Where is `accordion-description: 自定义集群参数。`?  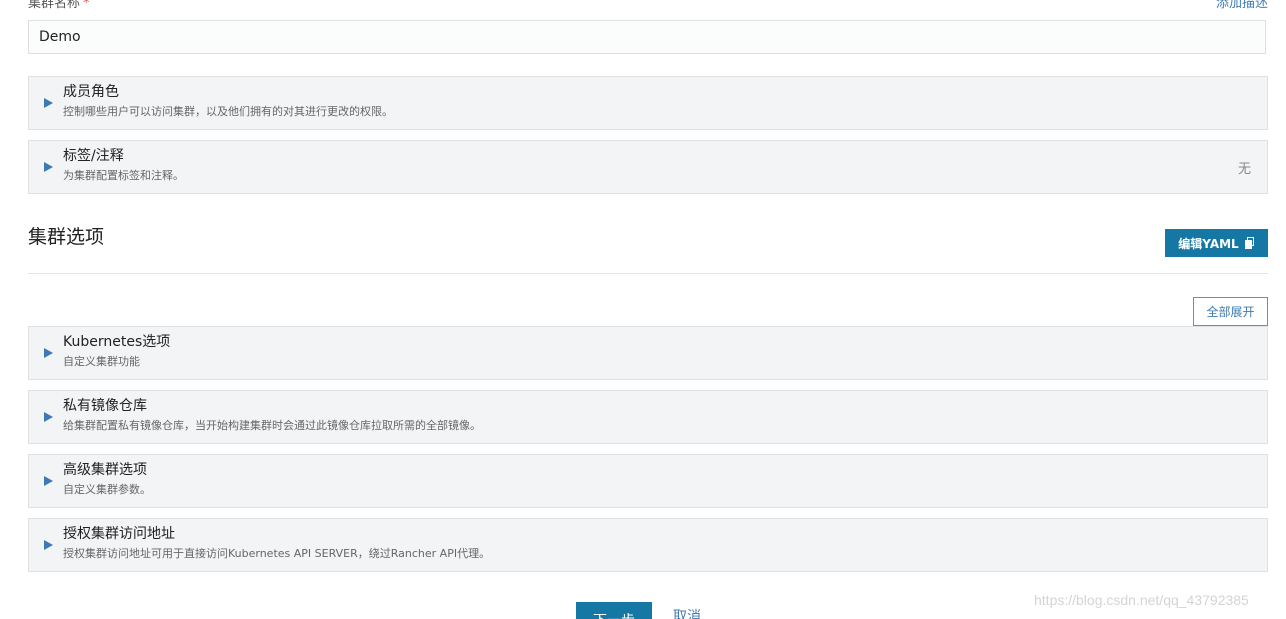
accordion-description: 自定义集群参数。 is located at coordinates (107, 489).